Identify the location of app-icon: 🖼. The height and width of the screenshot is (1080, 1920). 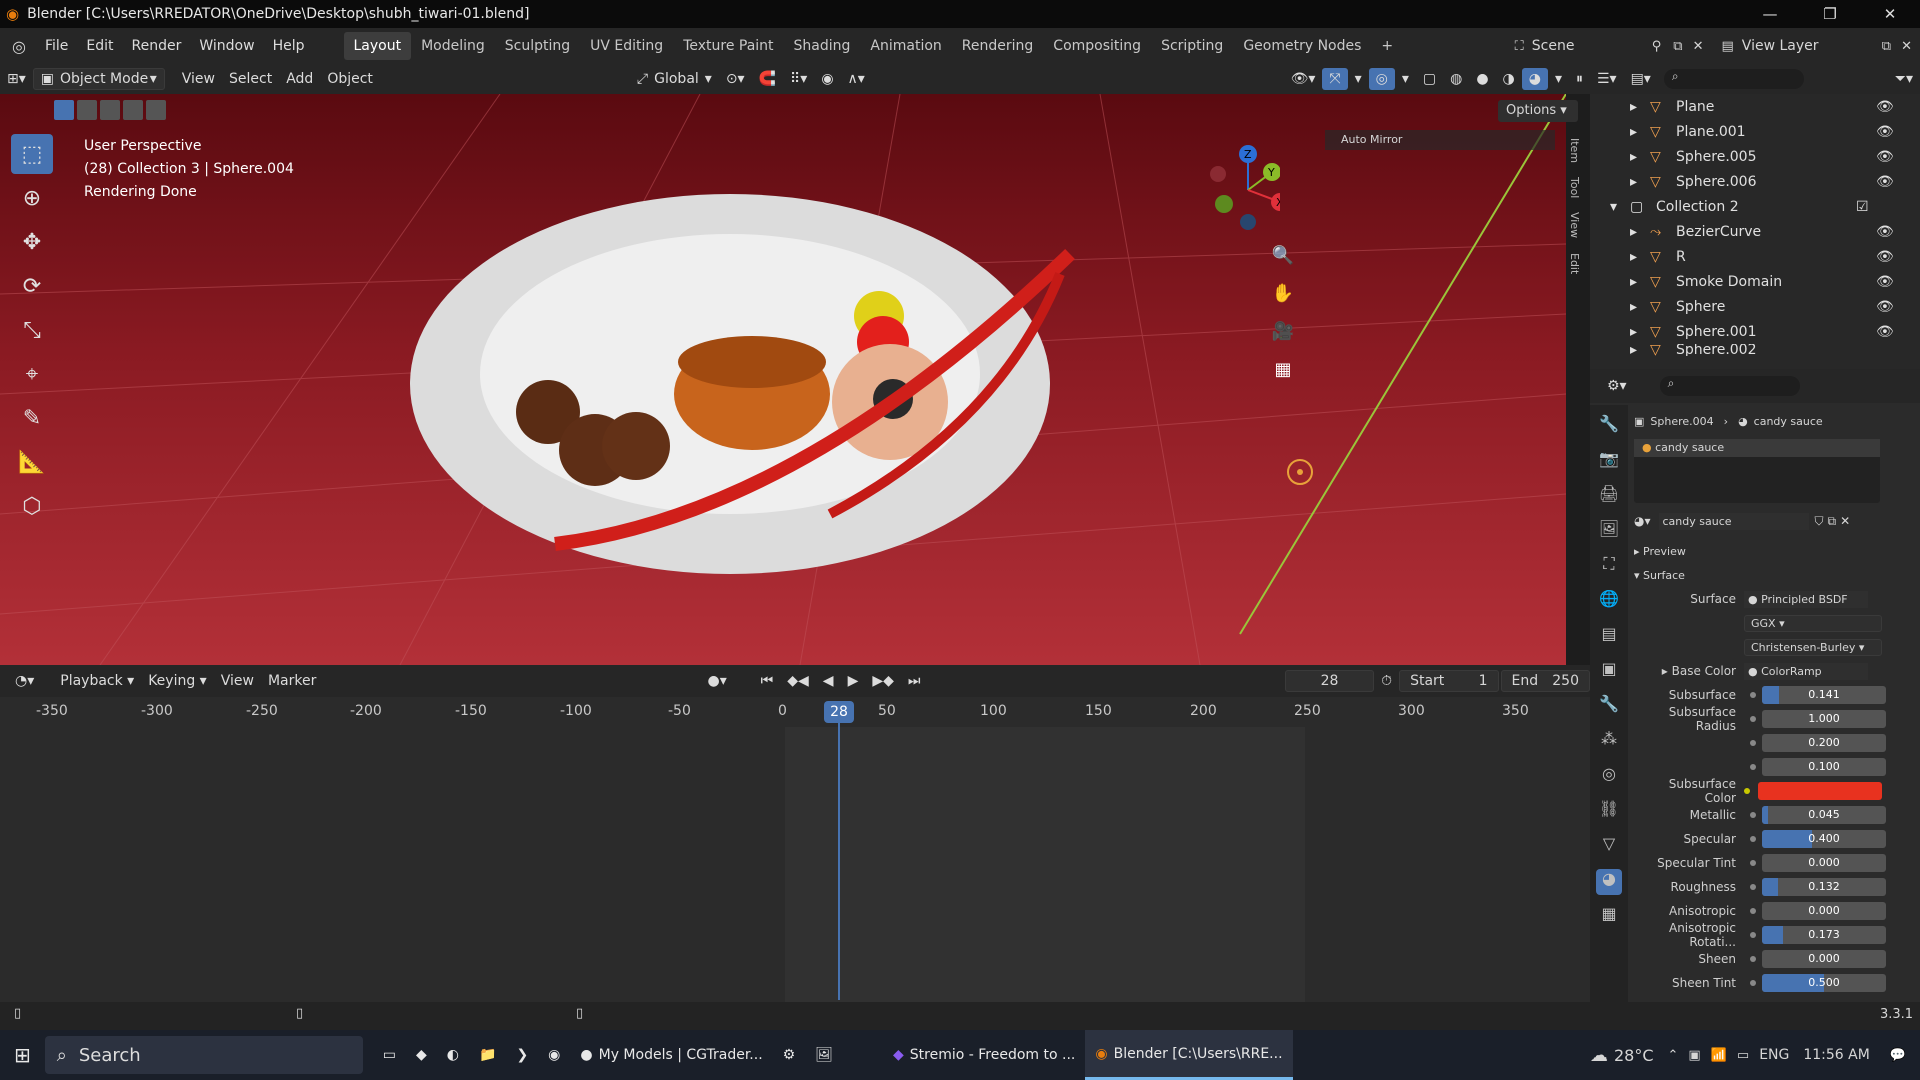
(824, 1055).